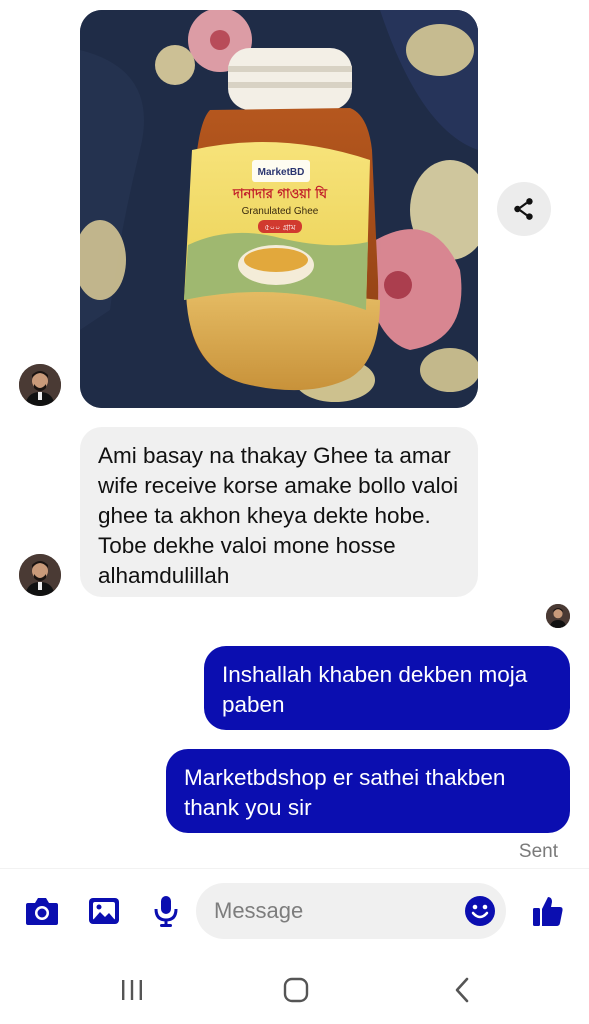  I want to click on emoji-button, so click(480, 911).